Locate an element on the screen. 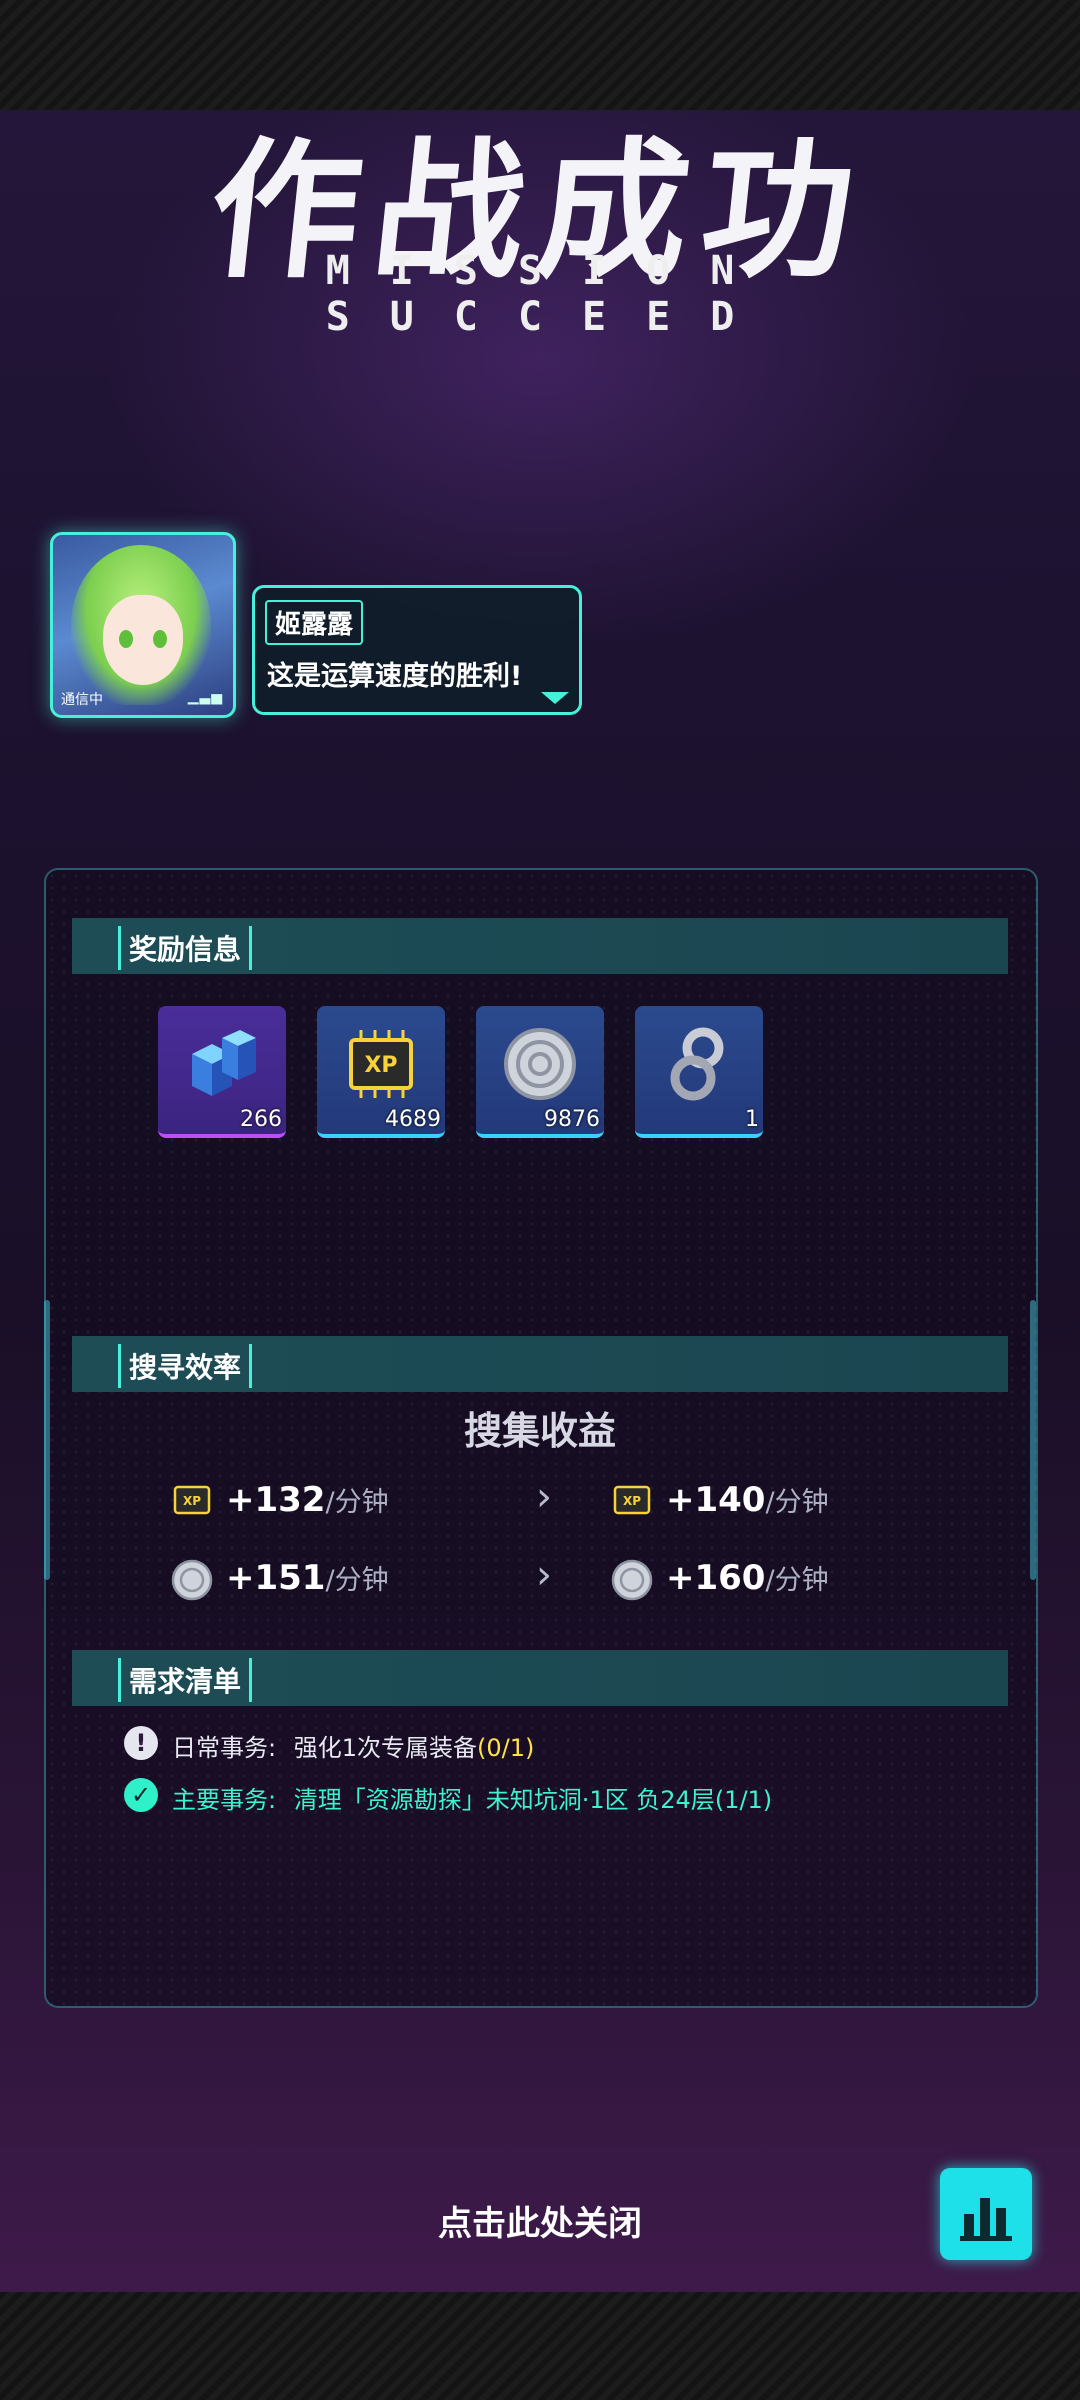  reward-quantity: 1 is located at coordinates (752, 1119).